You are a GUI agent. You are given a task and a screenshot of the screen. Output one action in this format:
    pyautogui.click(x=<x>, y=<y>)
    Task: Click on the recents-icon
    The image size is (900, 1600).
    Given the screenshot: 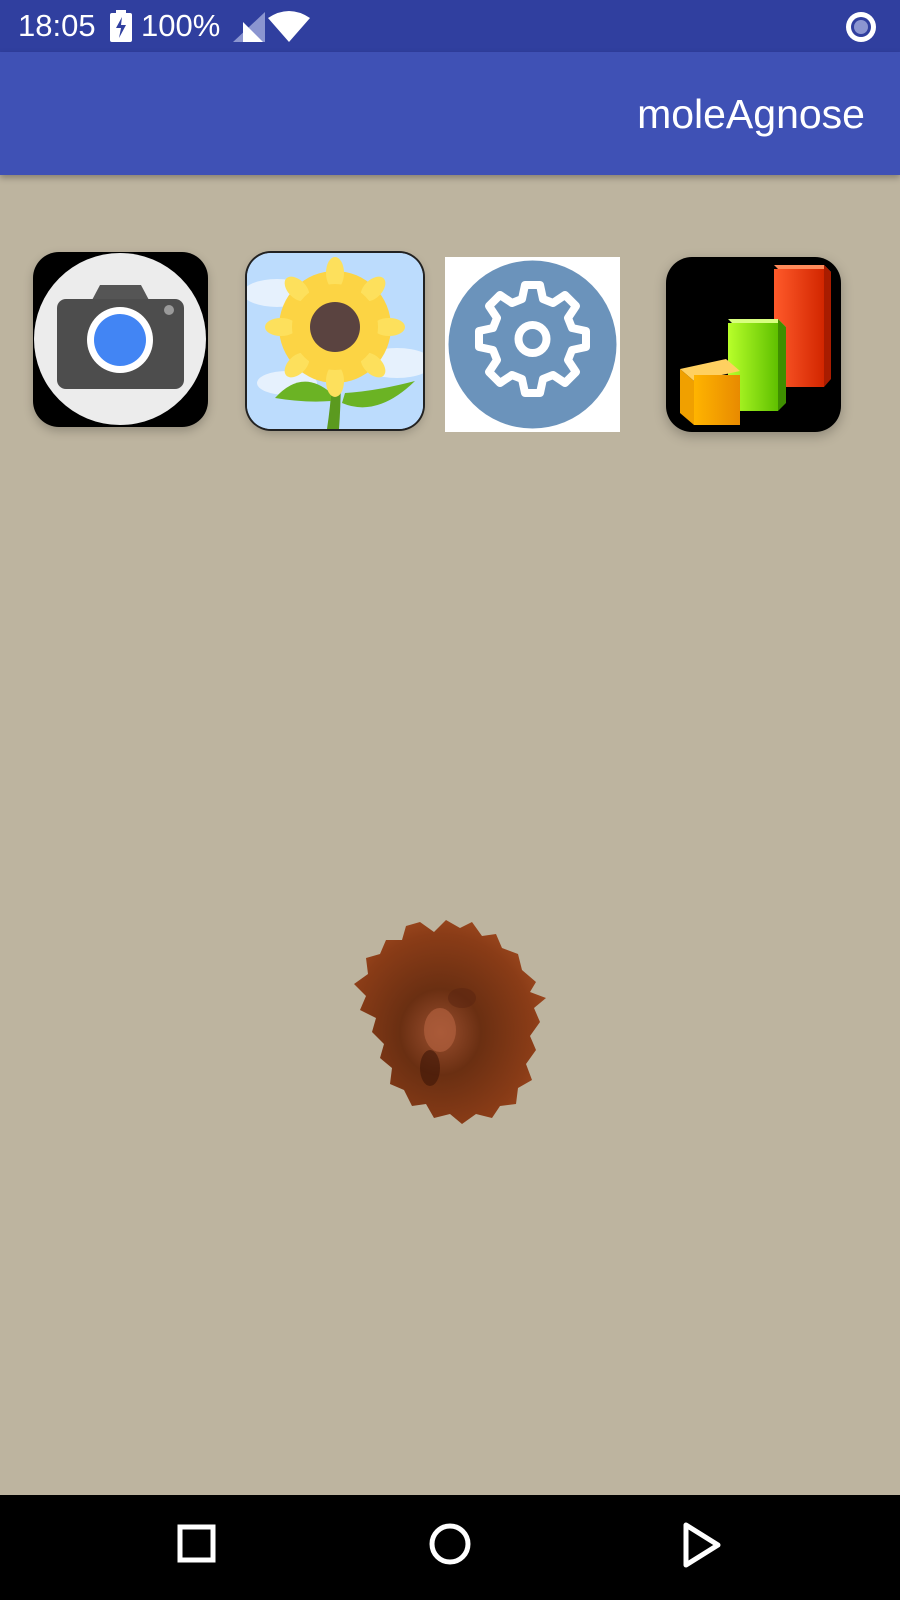 What is the action you would take?
    pyautogui.click(x=197, y=1544)
    